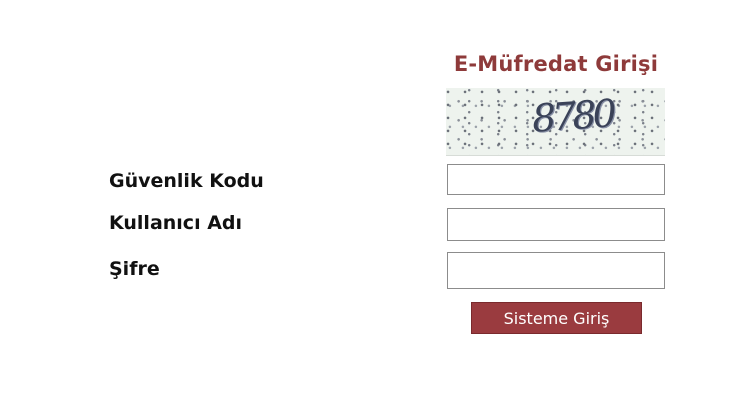 The height and width of the screenshot is (420, 750). I want to click on login-submit-button: Sisteme Giriş, so click(556, 318).